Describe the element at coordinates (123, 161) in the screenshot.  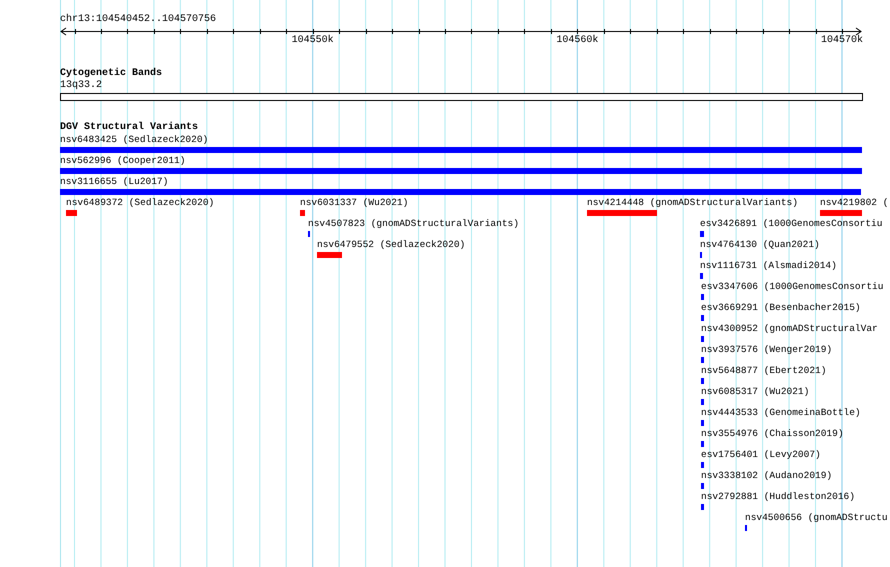
I see `variant-label: nsv562996 (Cooper2011)` at that location.